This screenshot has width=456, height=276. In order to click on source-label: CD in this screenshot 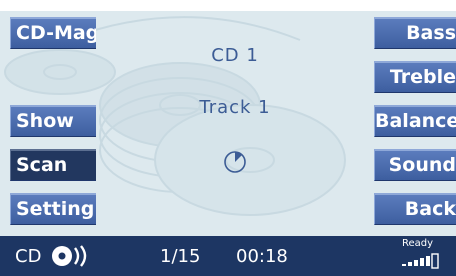, I will do `click(28, 256)`.